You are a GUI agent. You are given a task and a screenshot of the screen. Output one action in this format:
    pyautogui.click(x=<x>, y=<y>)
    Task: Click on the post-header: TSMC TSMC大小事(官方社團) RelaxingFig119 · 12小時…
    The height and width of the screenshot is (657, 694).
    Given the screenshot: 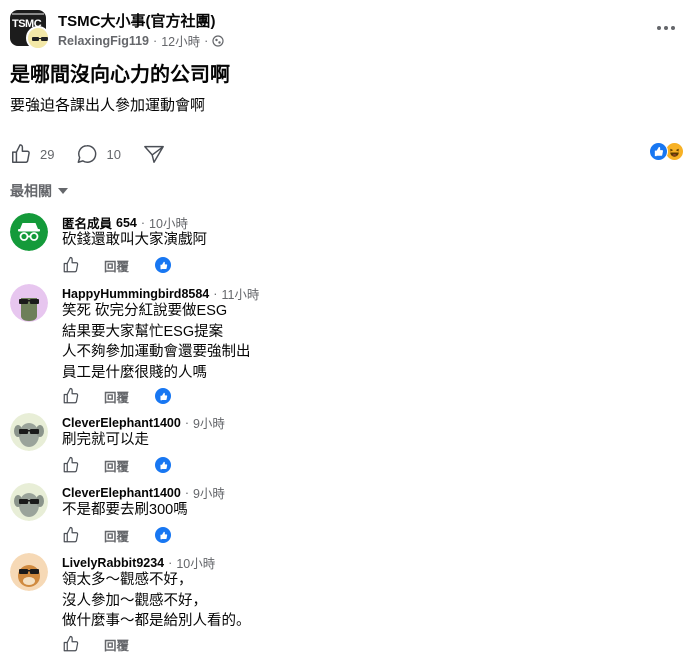 What is the action you would take?
    pyautogui.click(x=347, y=30)
    